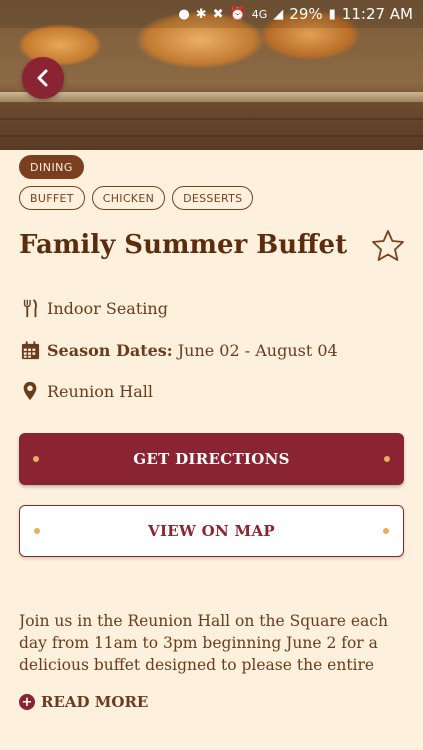 Image resolution: width=423 pixels, height=750 pixels. Describe the element at coordinates (218, 14) in the screenshot. I see `mute-status-icon: ✖` at that location.